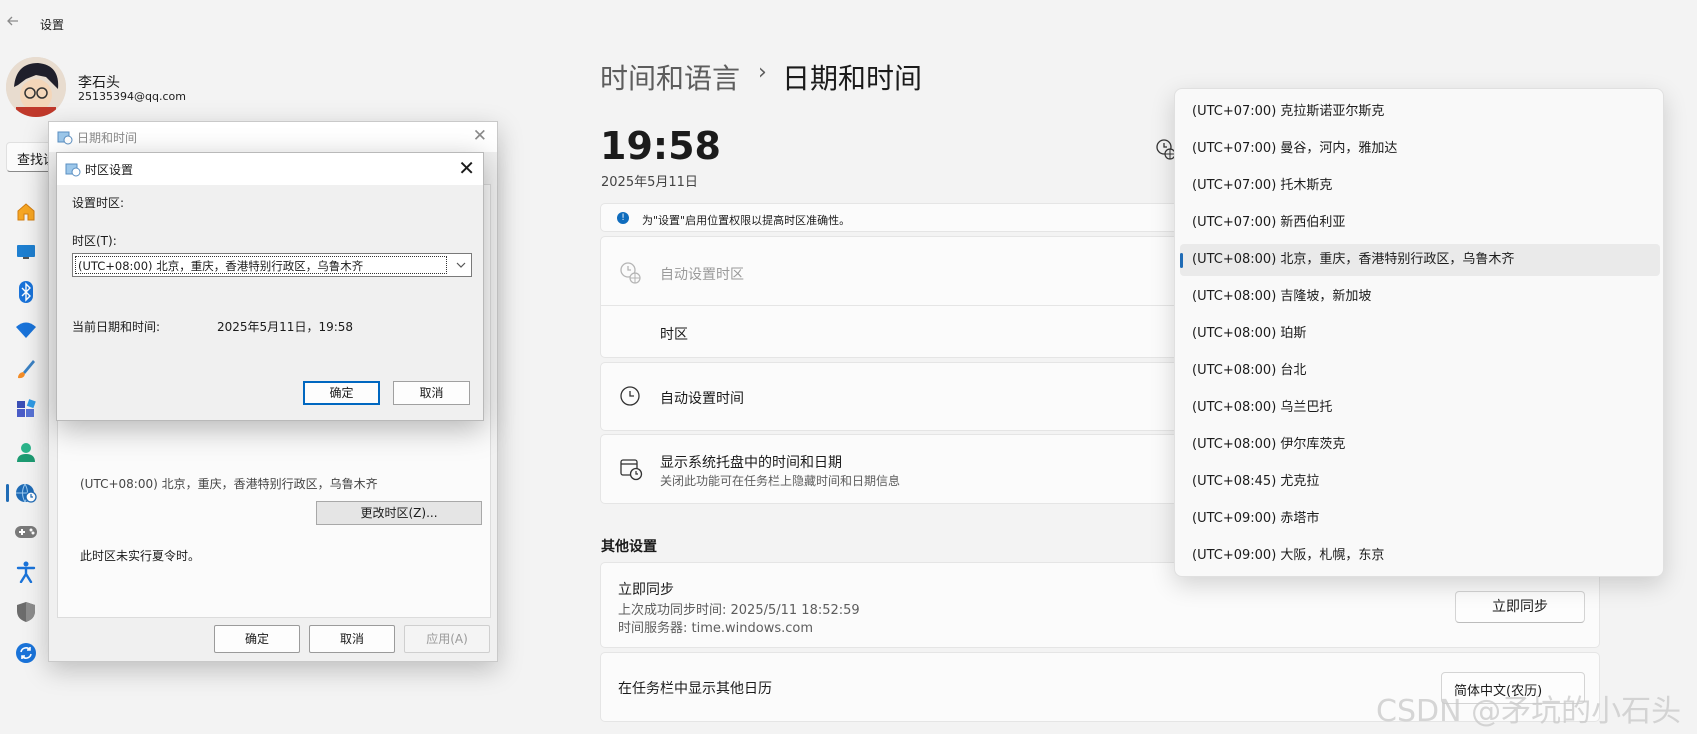 The height and width of the screenshot is (734, 1697). I want to click on dialog-titlebar: 时区设置 ✕, so click(270, 169).